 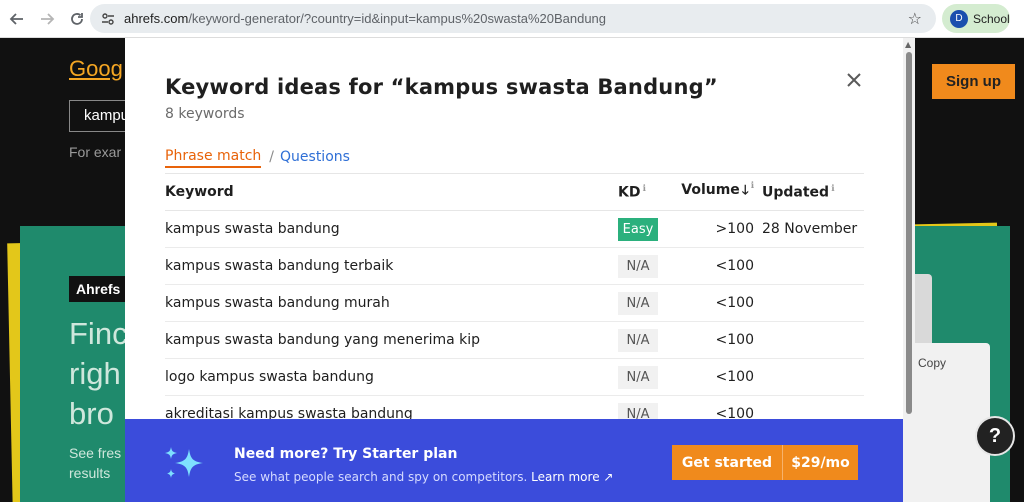 What do you see at coordinates (514, 377) in the screenshot?
I see `table-row: logo kampus swasta bandung N/A <100` at bounding box center [514, 377].